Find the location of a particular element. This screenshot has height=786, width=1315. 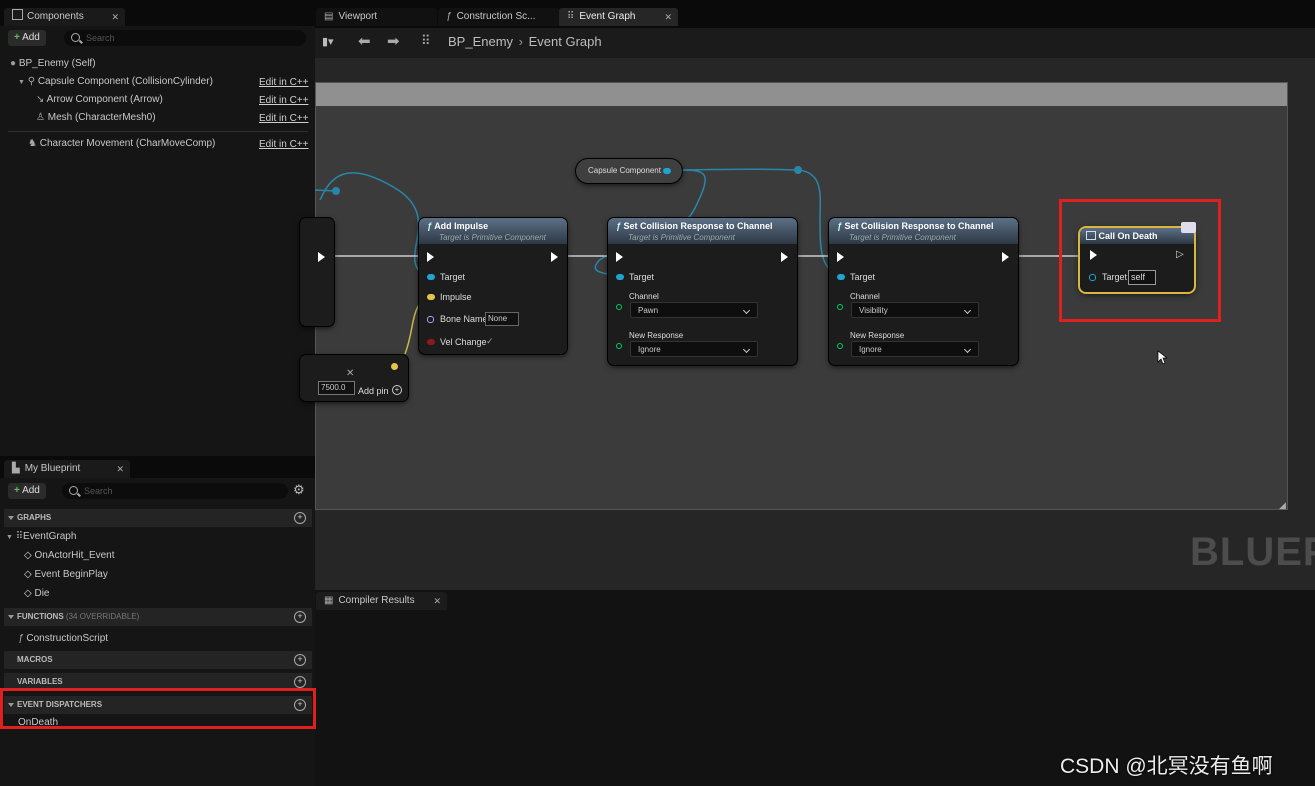

back-arrow-icon: ⬅ is located at coordinates (364, 41).